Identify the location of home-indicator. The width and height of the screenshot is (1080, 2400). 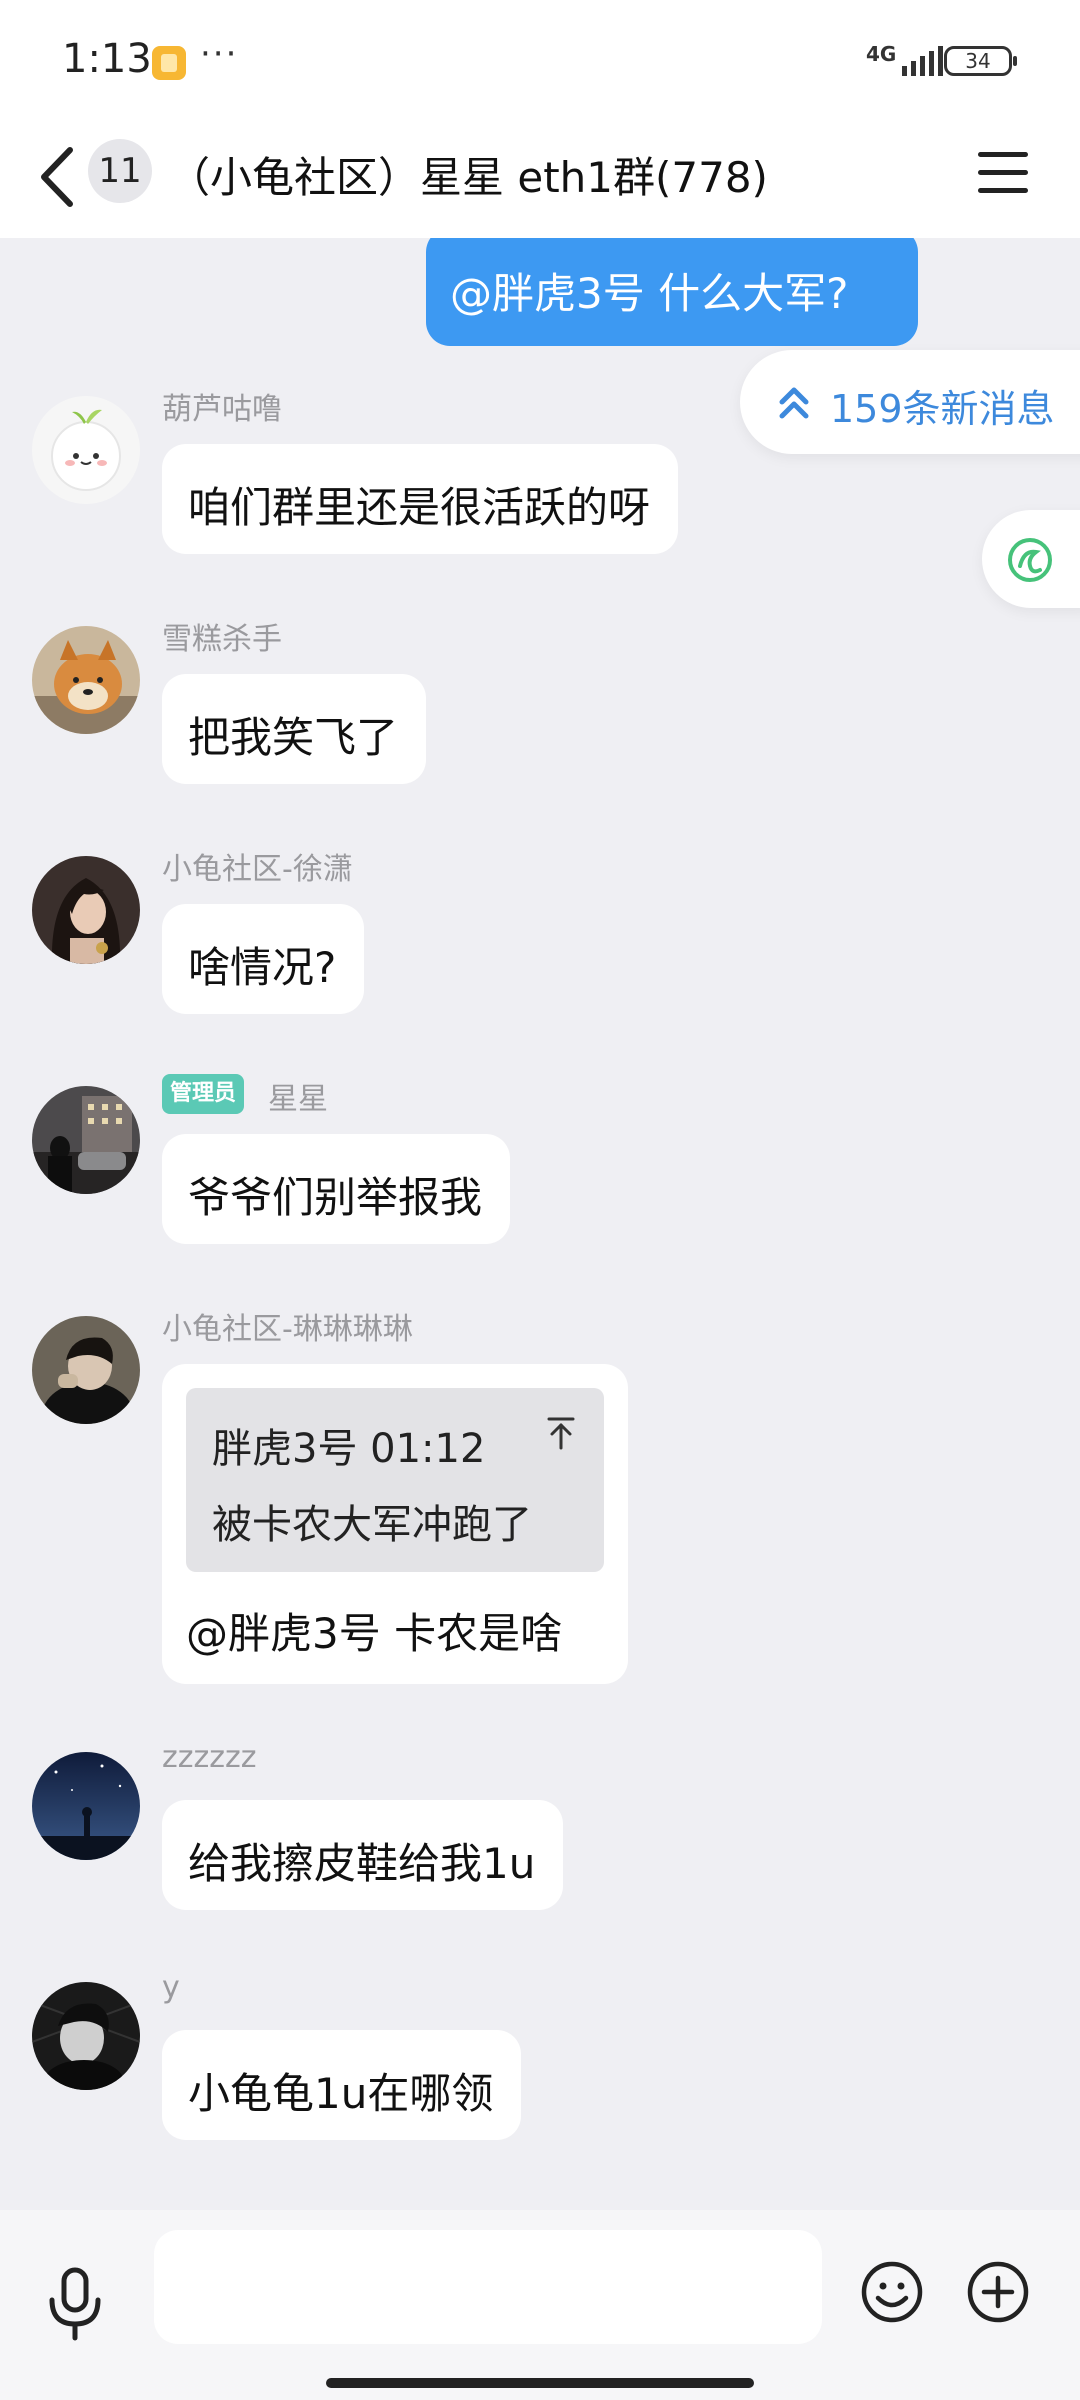
(540, 2383).